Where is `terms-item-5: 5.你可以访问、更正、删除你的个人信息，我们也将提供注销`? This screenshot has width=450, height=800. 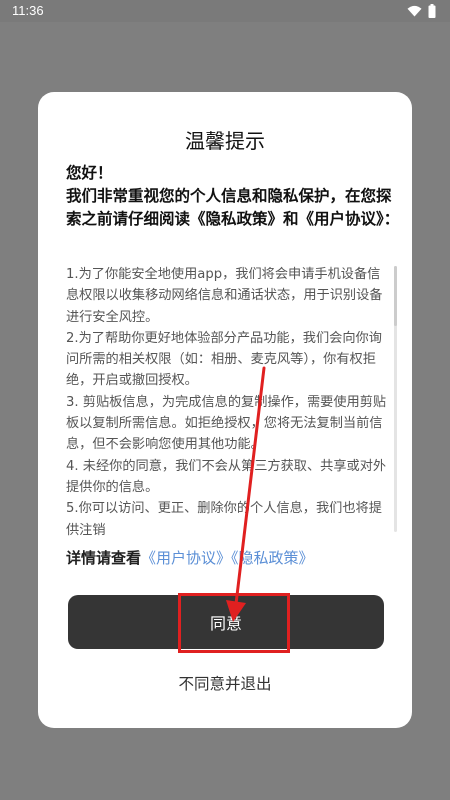 terms-item-5: 5.你可以访问、更正、删除你的个人信息，我们也将提供注销 is located at coordinates (224, 518).